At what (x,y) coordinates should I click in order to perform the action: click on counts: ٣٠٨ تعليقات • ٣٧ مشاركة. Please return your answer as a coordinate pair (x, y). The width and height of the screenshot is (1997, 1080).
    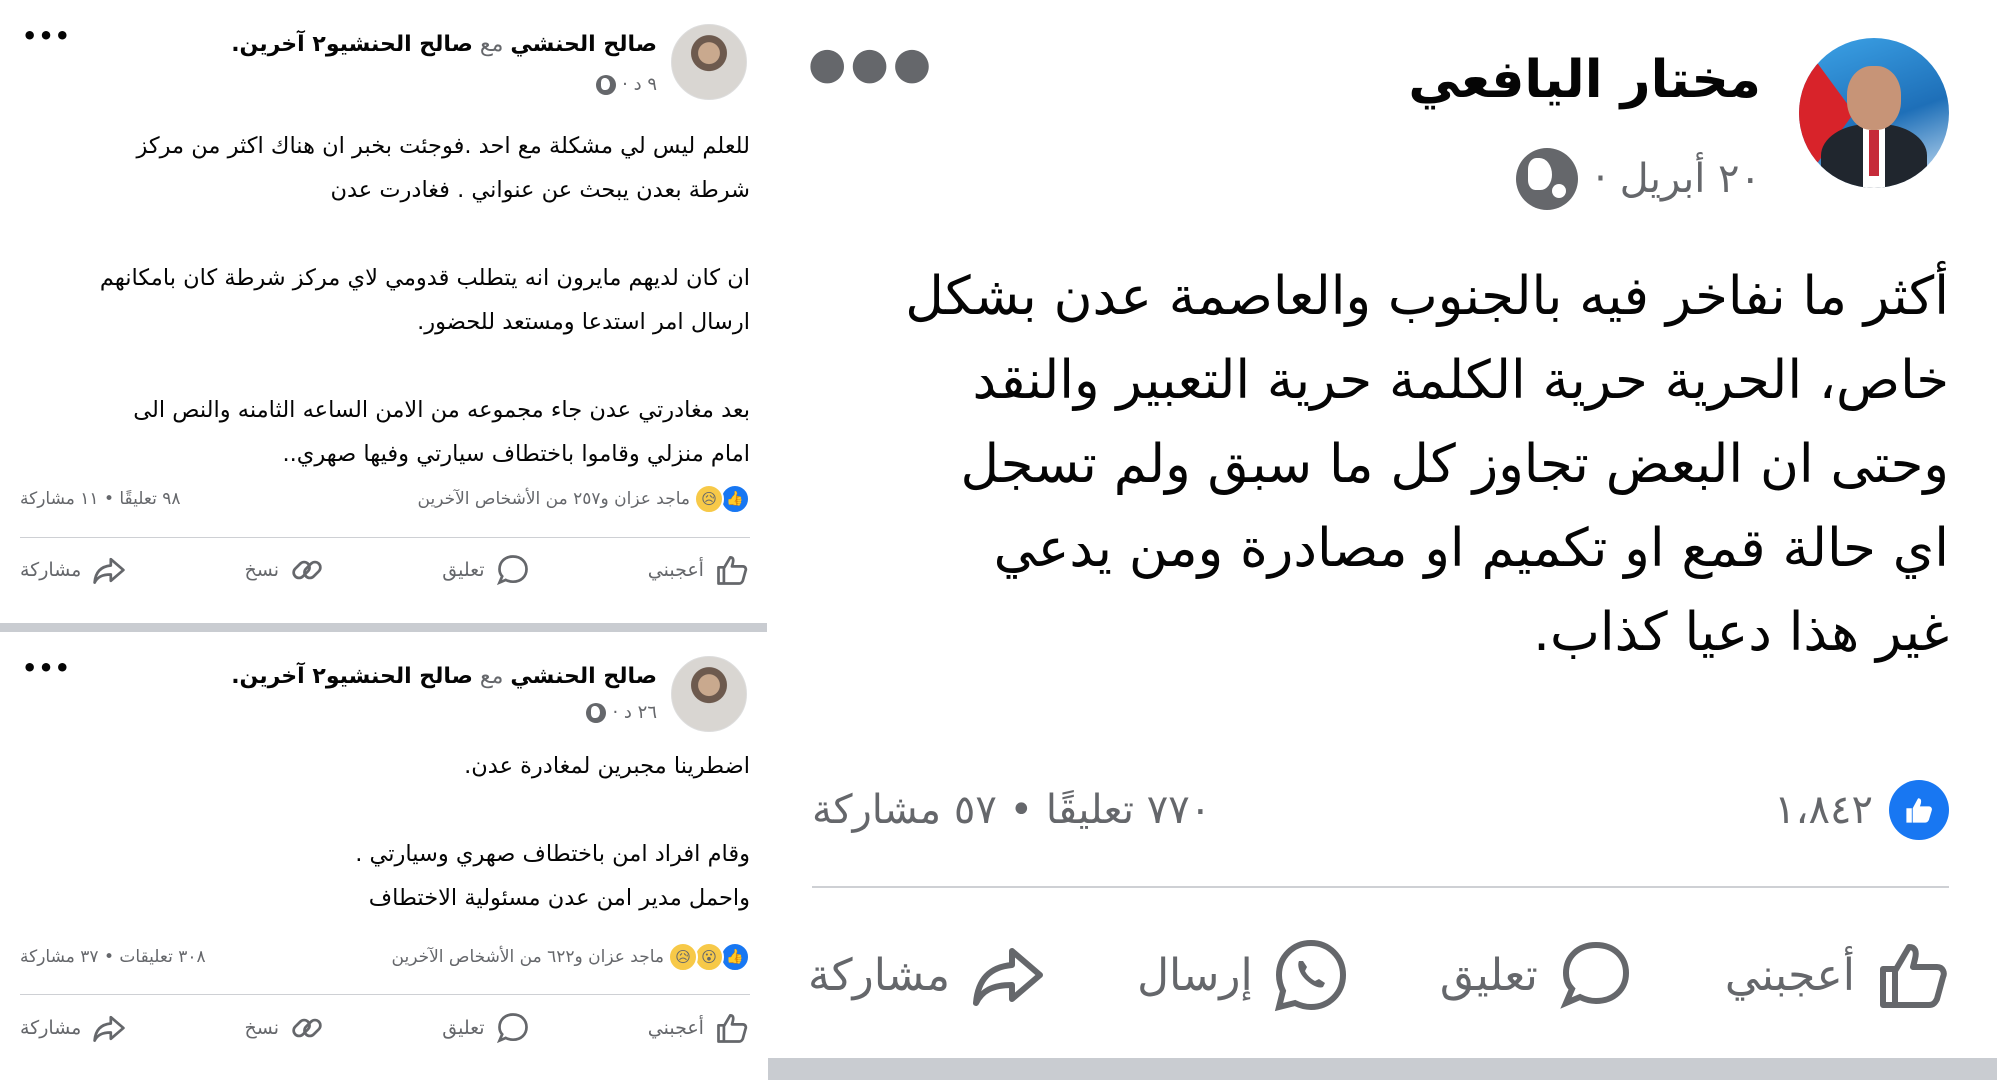
    Looking at the image, I should click on (113, 957).